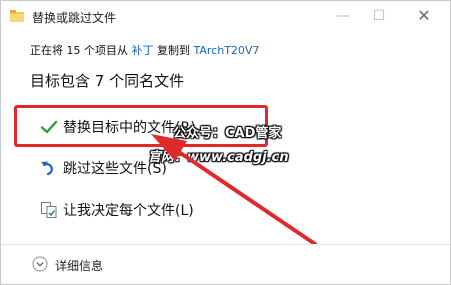 The image size is (451, 285). Describe the element at coordinates (218, 157) in the screenshot. I see `watermark-line-2: 官网：www.cadgj.cn` at that location.